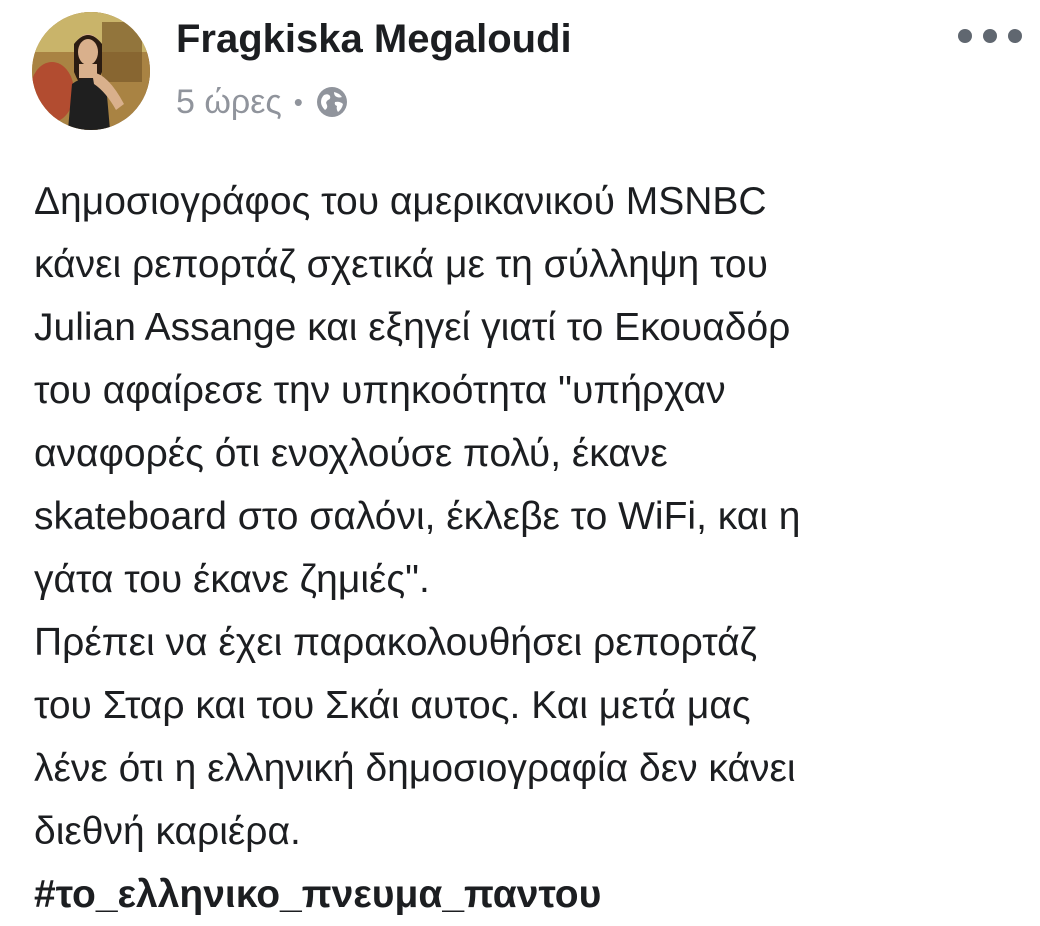 This screenshot has width=1040, height=926. Describe the element at coordinates (229, 102) in the screenshot. I see `post-timestamp: 5 ώρες` at that location.